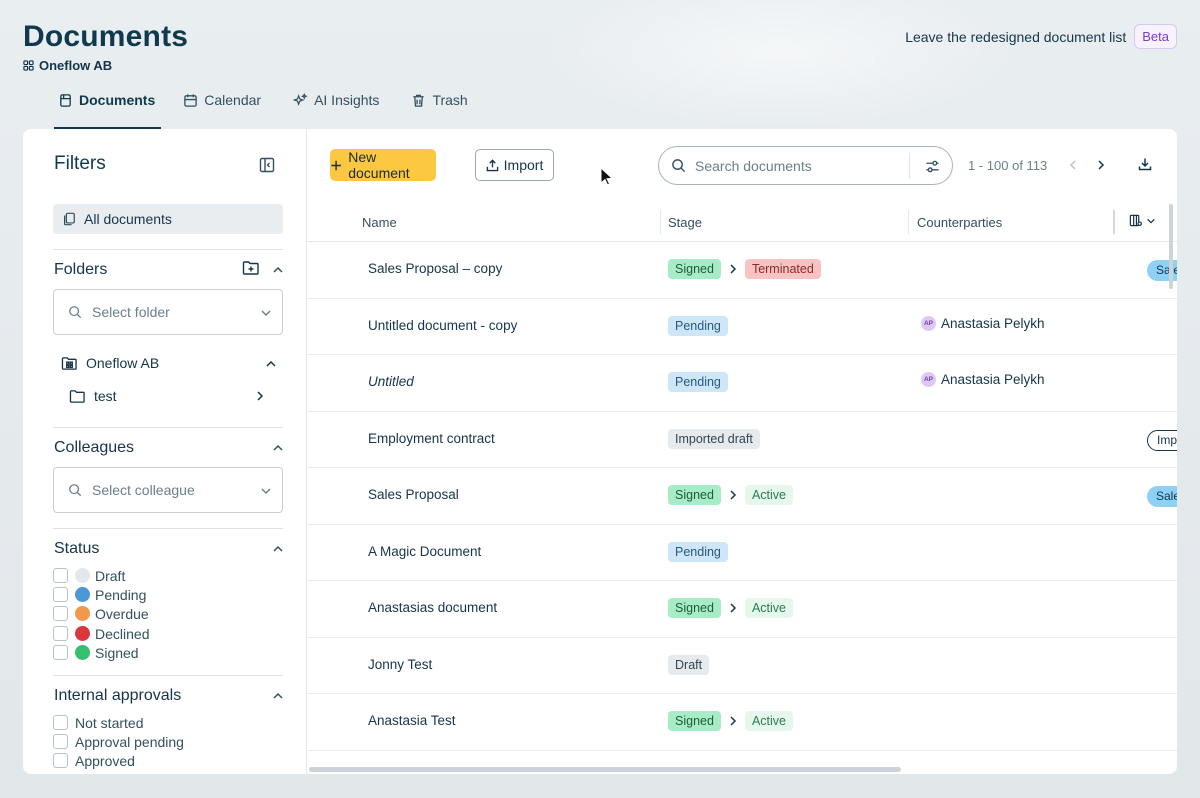  I want to click on folder-test-label: test, so click(105, 396).